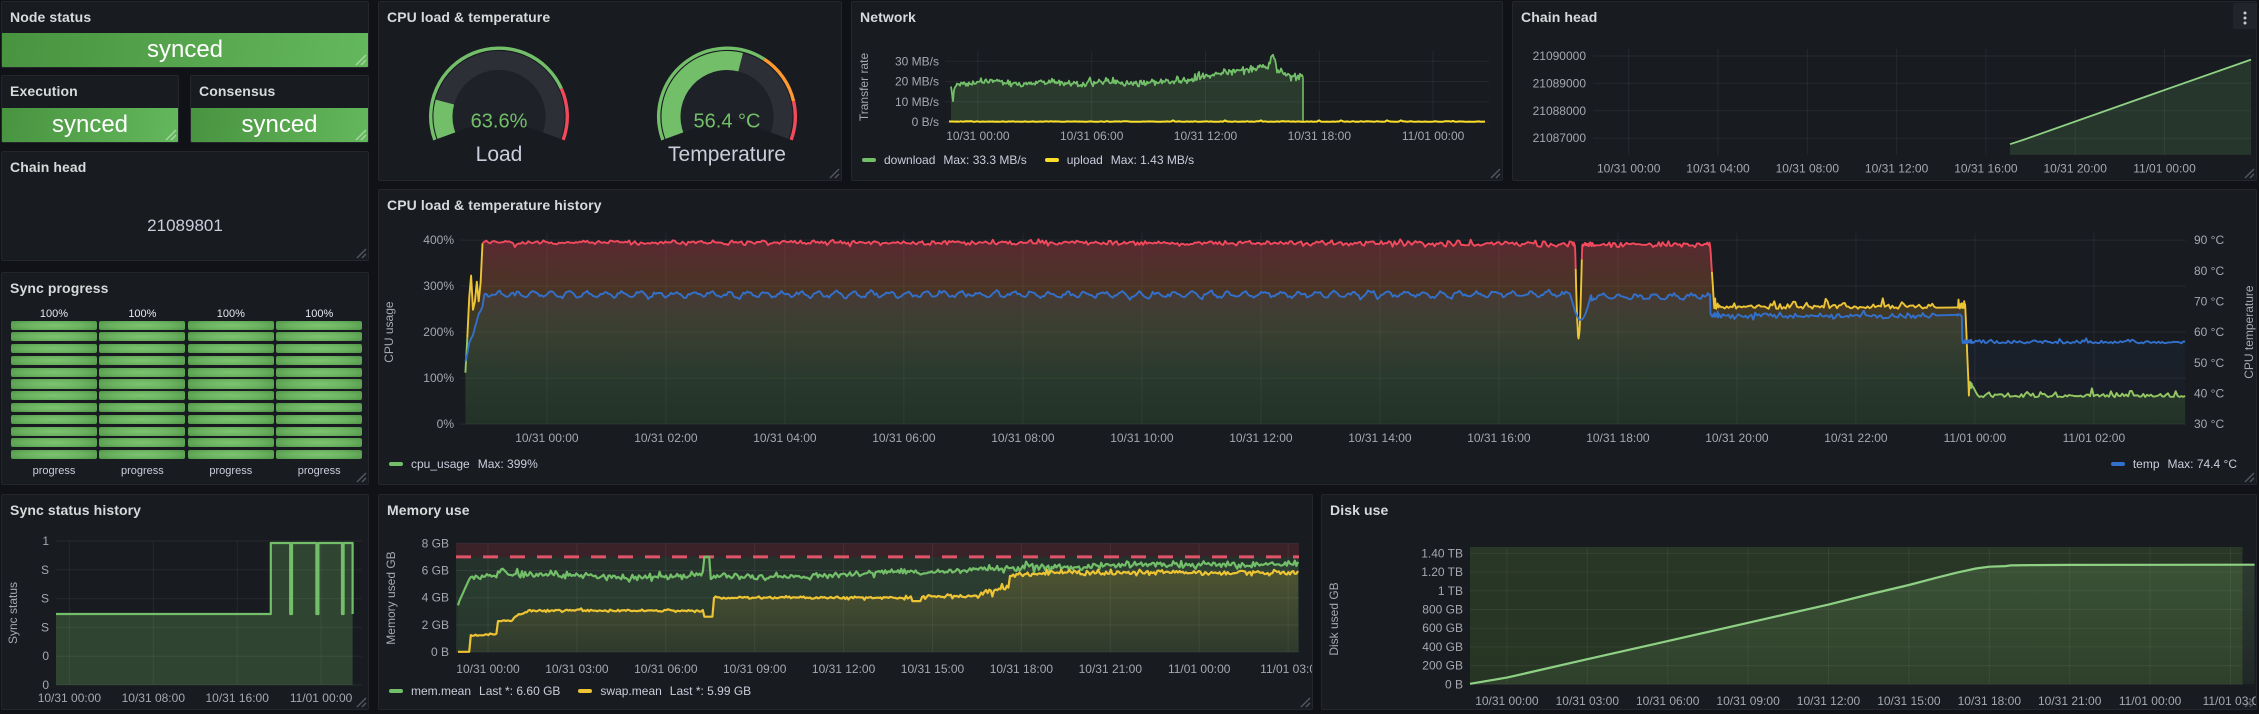  What do you see at coordinates (438, 240) in the screenshot?
I see `svg-text: 400%` at bounding box center [438, 240].